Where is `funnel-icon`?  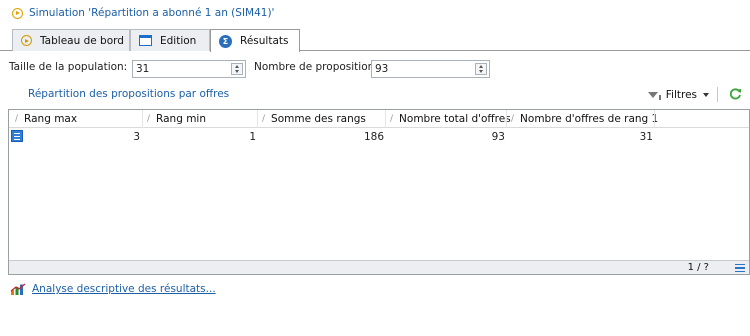 funnel-icon is located at coordinates (652, 94).